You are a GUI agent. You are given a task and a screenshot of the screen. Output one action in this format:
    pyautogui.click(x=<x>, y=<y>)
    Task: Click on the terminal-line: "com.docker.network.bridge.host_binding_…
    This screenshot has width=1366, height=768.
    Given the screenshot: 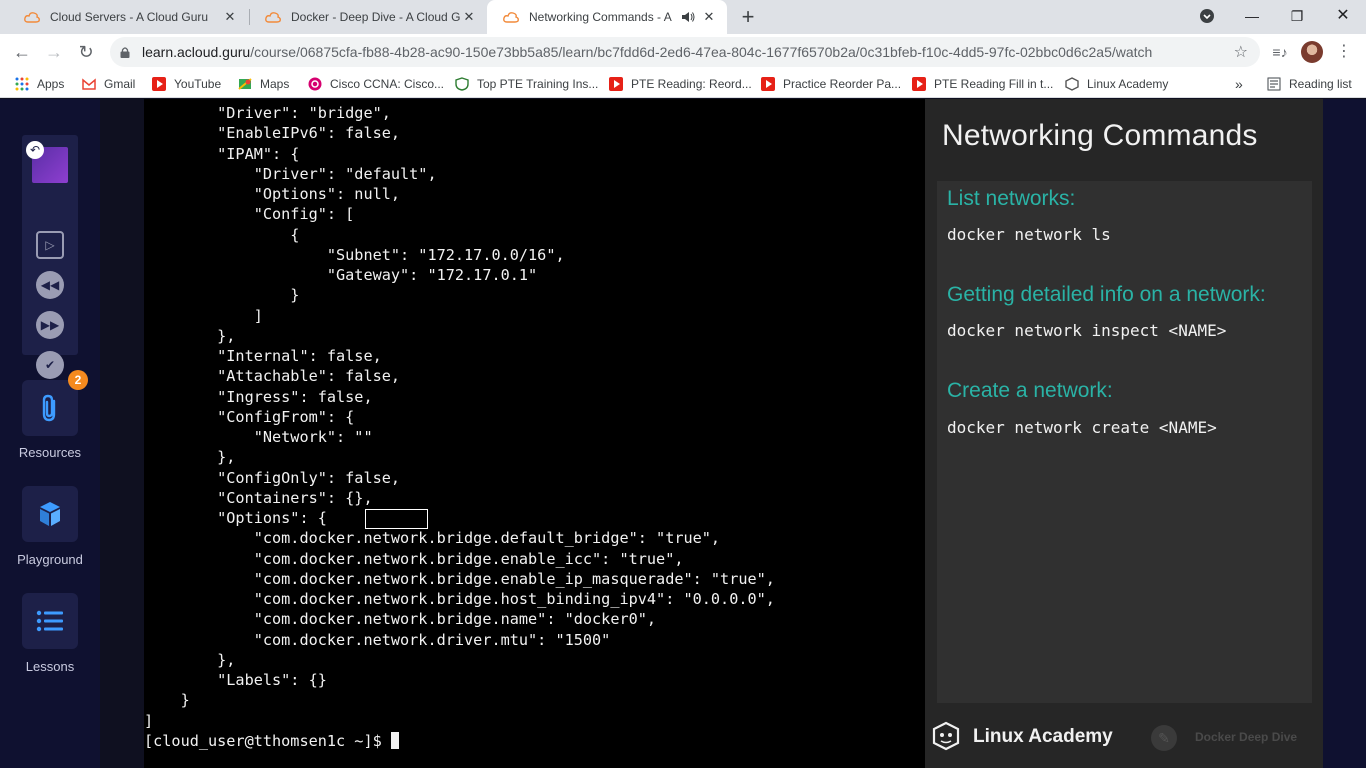 What is the action you would take?
    pyautogui.click(x=459, y=599)
    